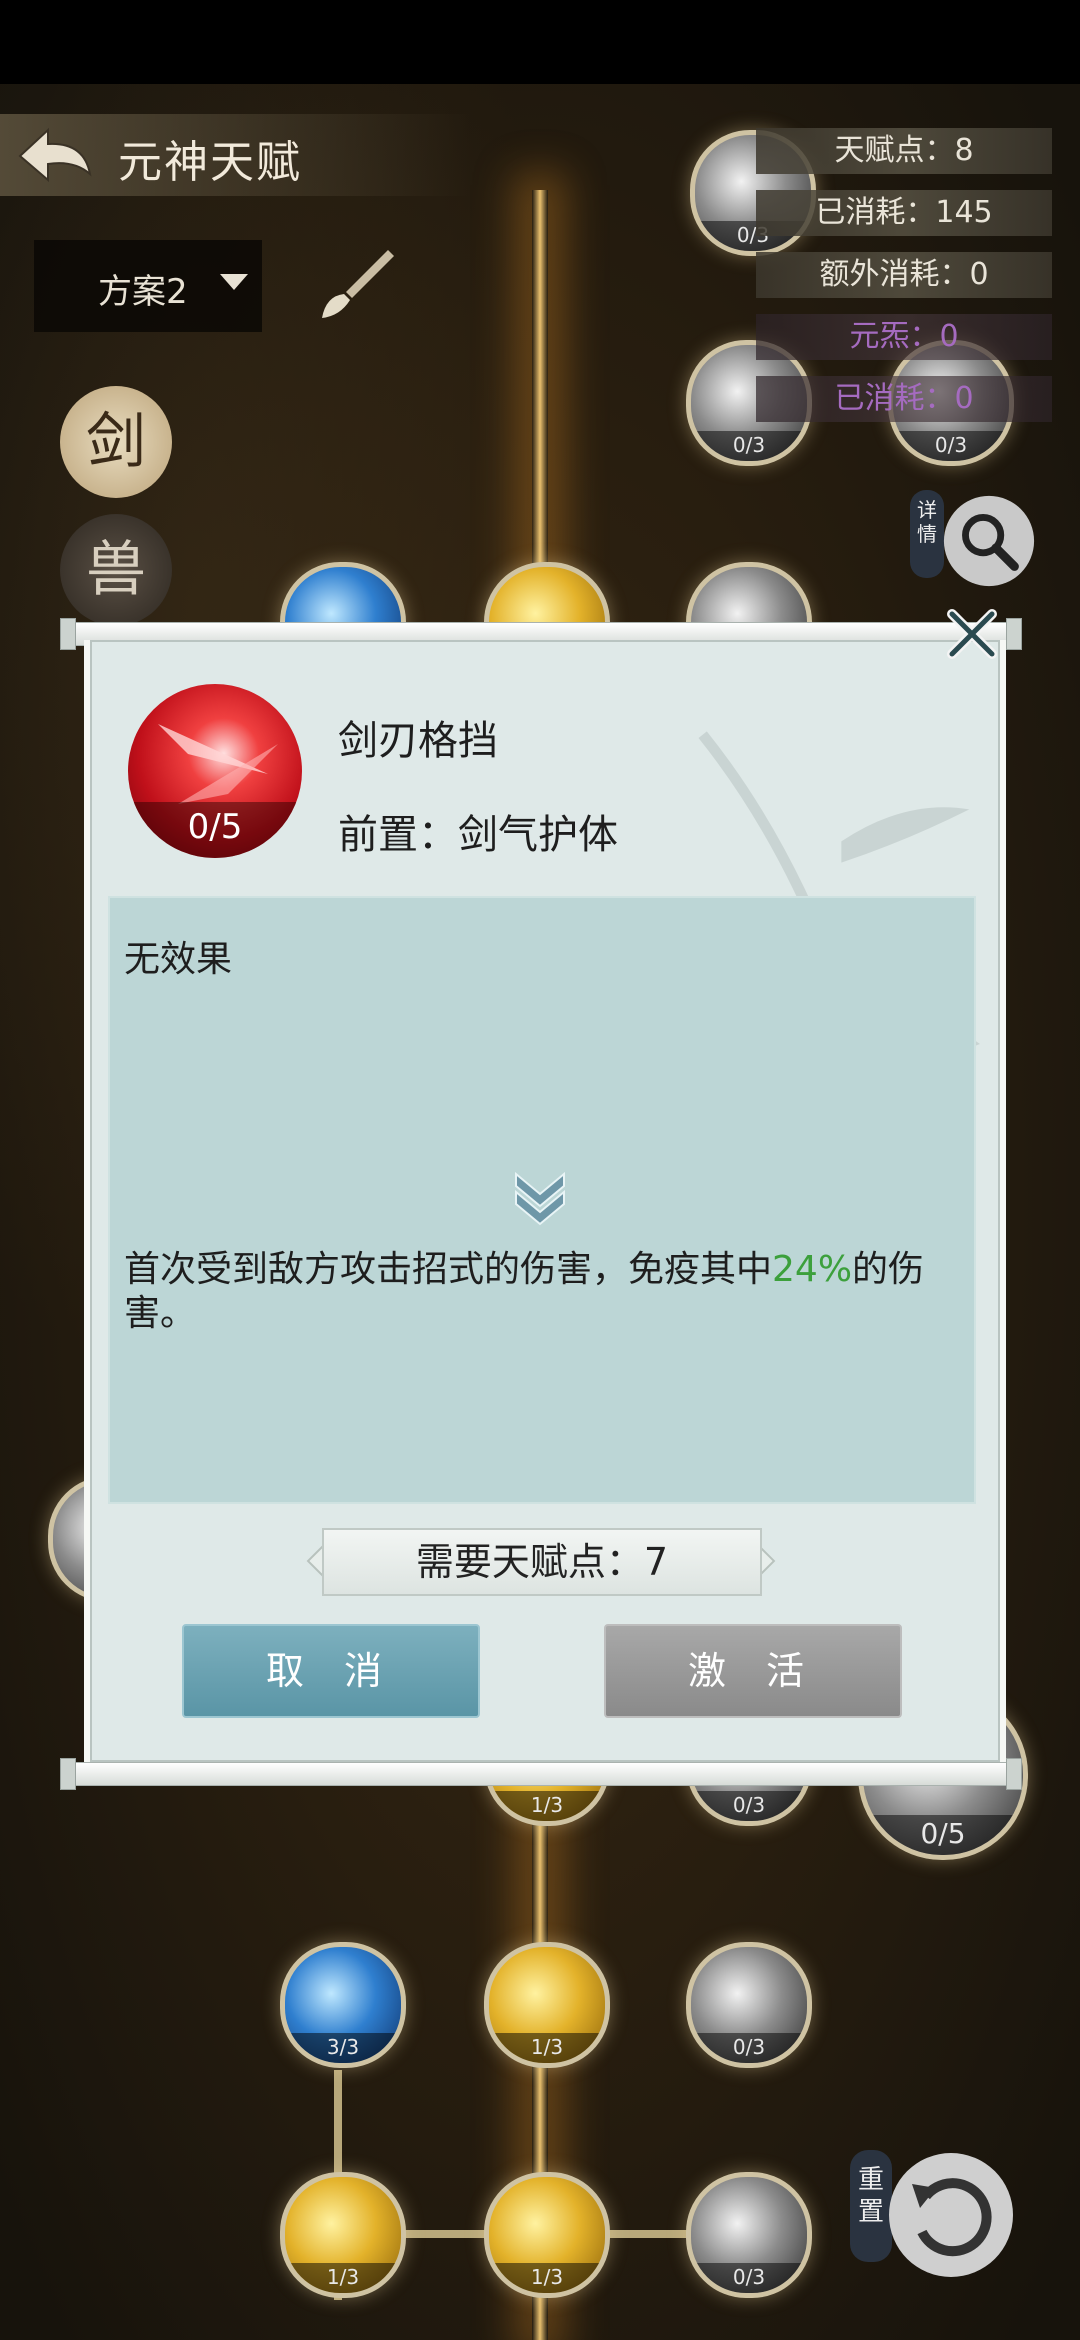 The width and height of the screenshot is (1080, 2340). Describe the element at coordinates (904, 151) in the screenshot. I see `talent-points-stat: 天赋点：8` at that location.